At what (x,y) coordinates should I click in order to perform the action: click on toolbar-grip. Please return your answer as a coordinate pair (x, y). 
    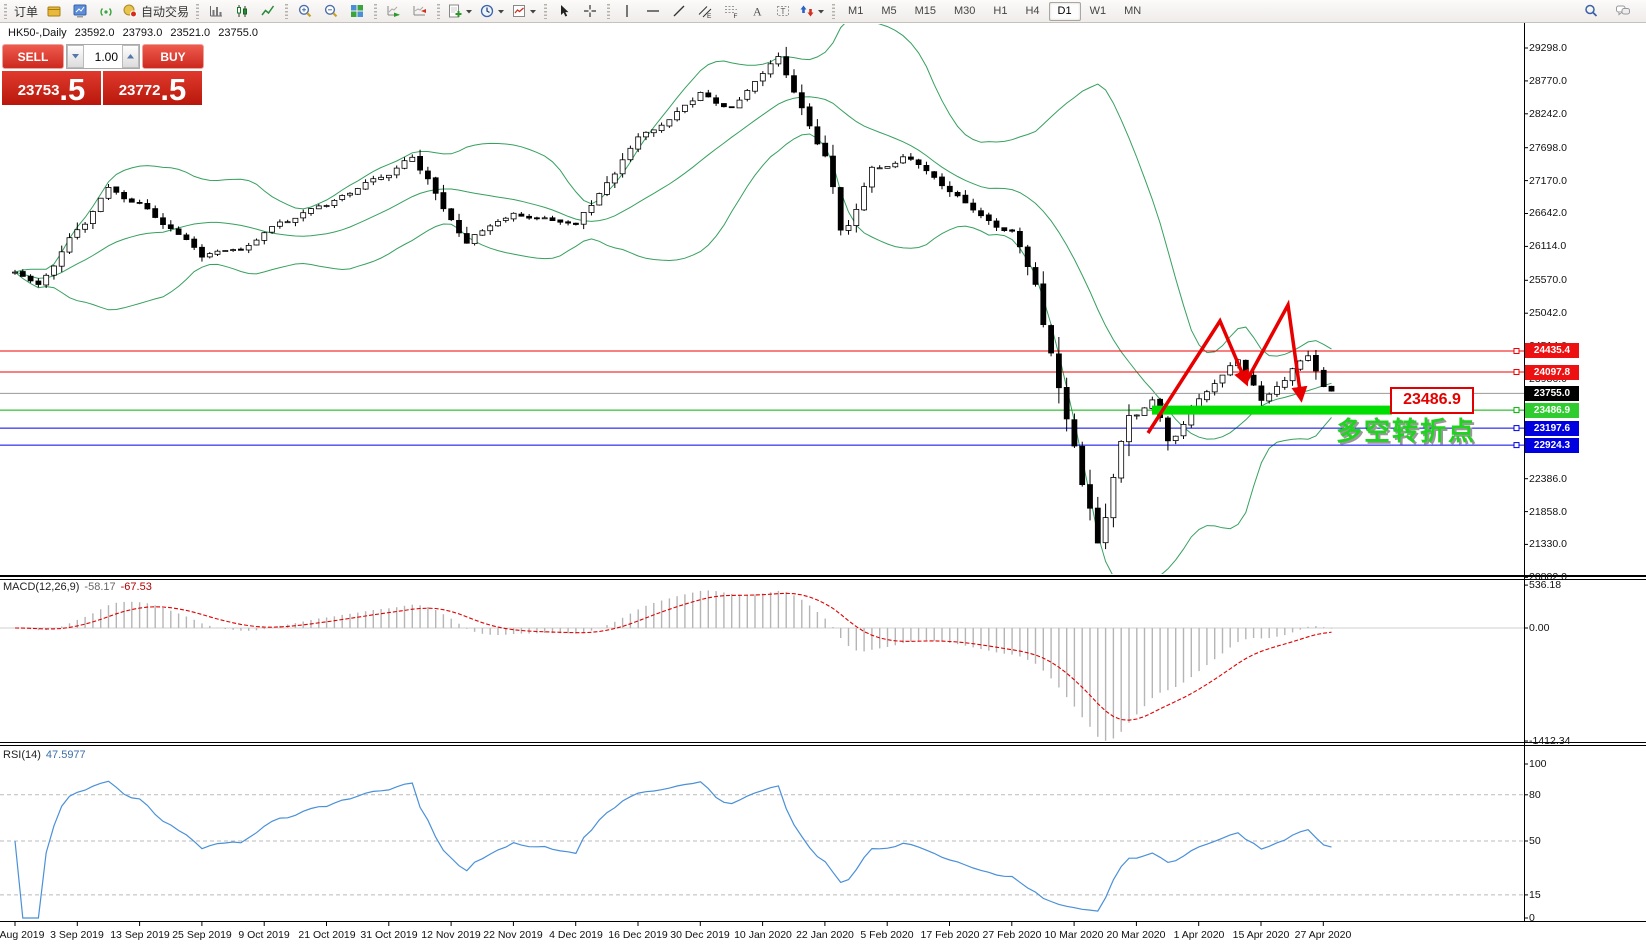
    Looking at the image, I should click on (5, 11).